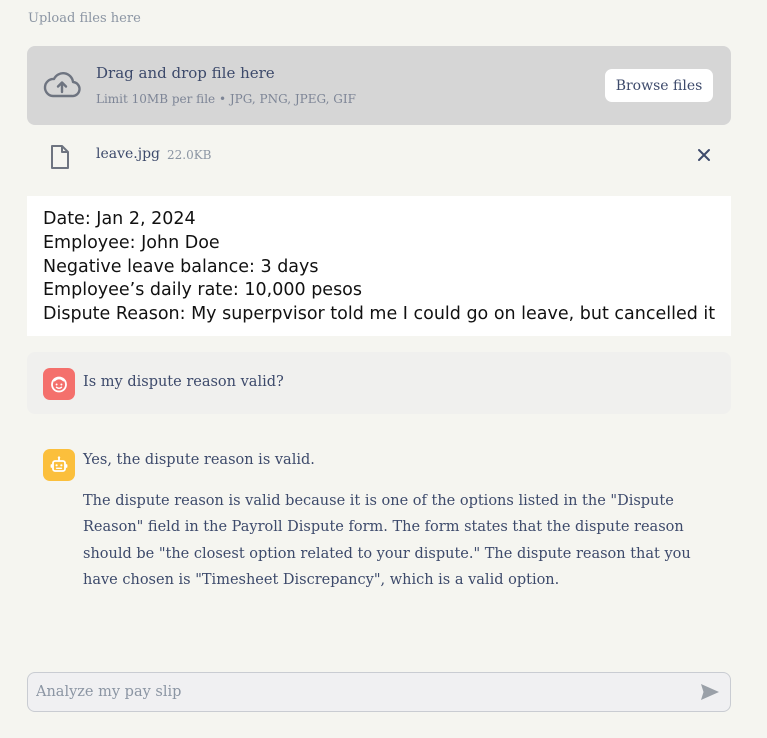 The width and height of the screenshot is (767, 738). What do you see at coordinates (60, 157) in the screenshot?
I see `file-icon` at bounding box center [60, 157].